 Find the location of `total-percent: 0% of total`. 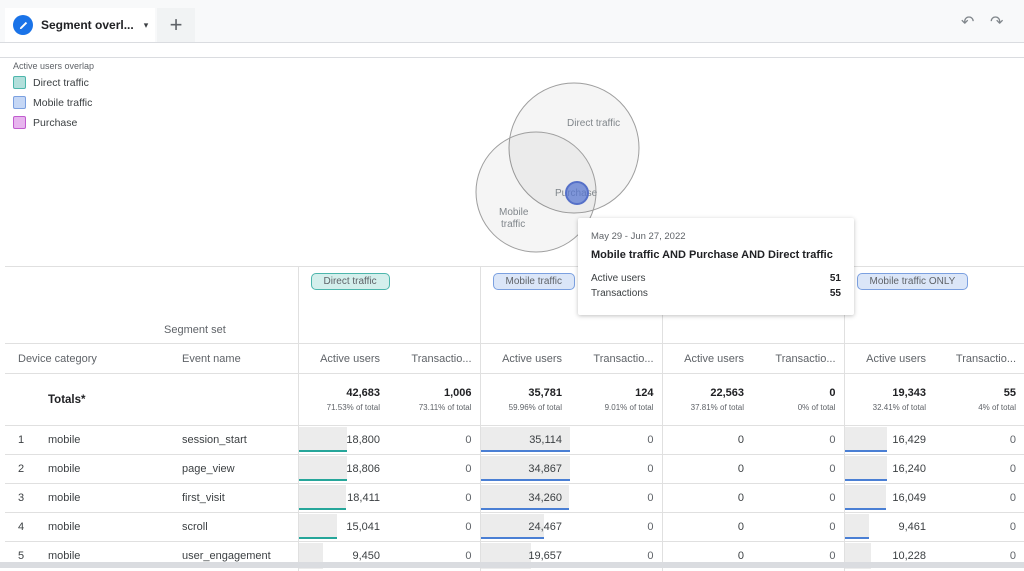

total-percent: 0% of total is located at coordinates (816, 407).